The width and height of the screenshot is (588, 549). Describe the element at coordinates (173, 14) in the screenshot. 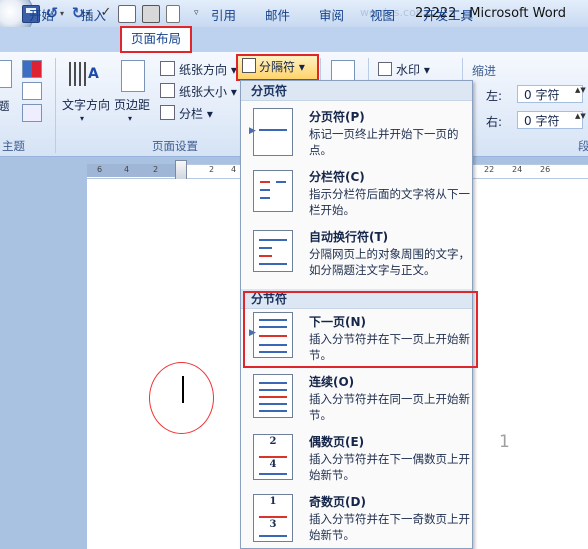

I see `new-document-icon` at that location.